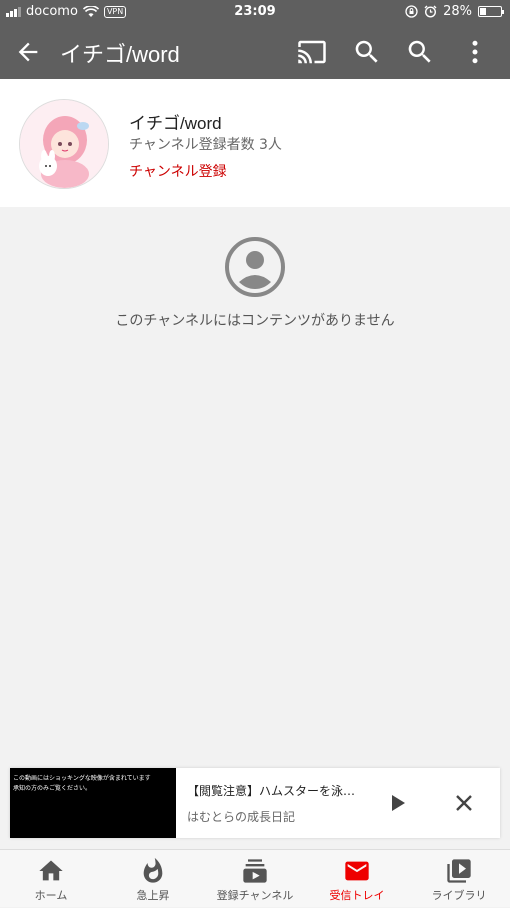  I want to click on nav-trending: 急上昇, so click(153, 879).